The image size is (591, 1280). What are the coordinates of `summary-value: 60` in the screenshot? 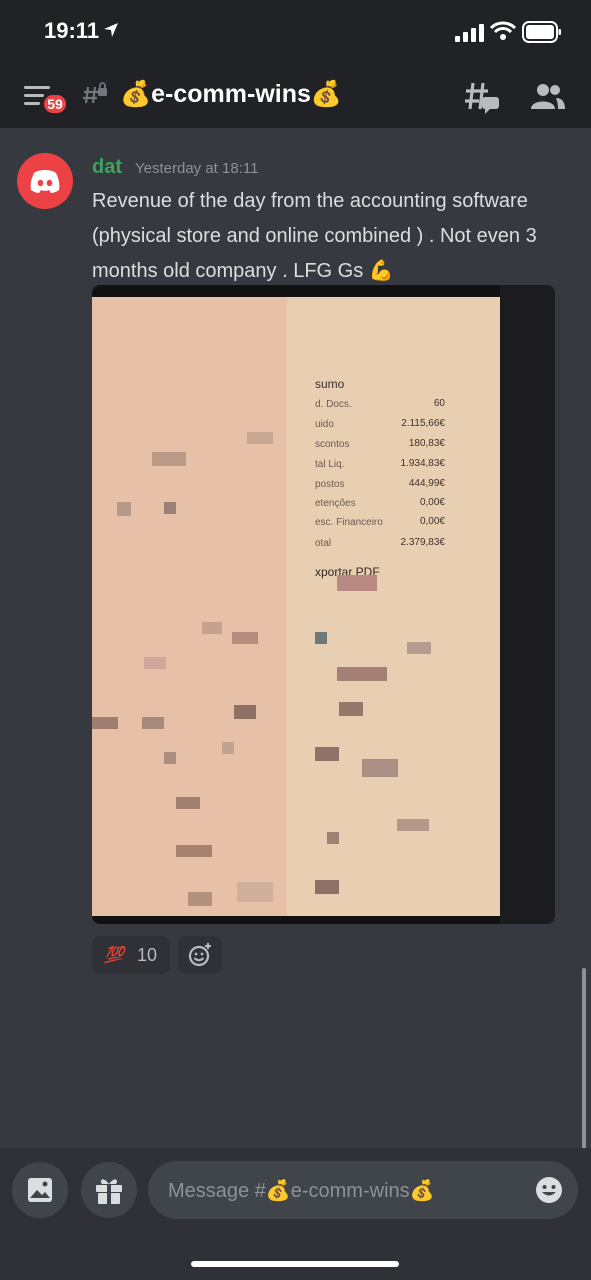 It's located at (439, 403).